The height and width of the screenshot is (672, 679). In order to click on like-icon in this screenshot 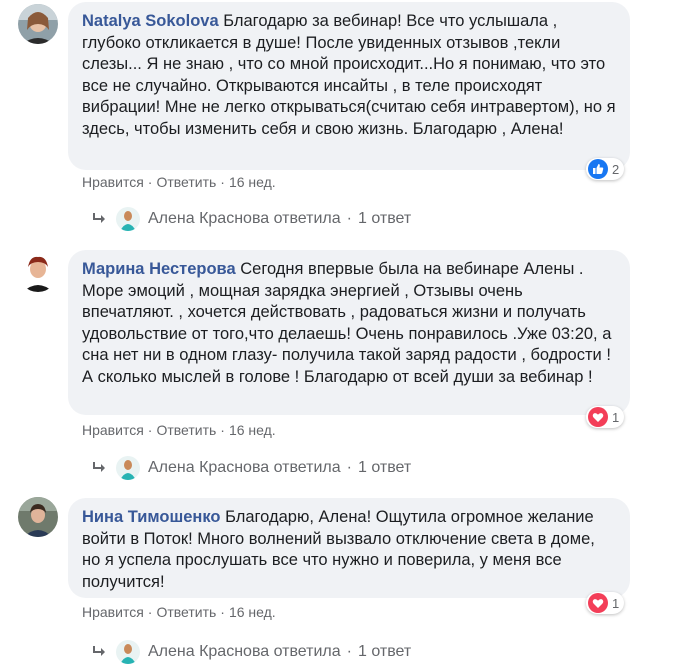, I will do `click(598, 169)`.